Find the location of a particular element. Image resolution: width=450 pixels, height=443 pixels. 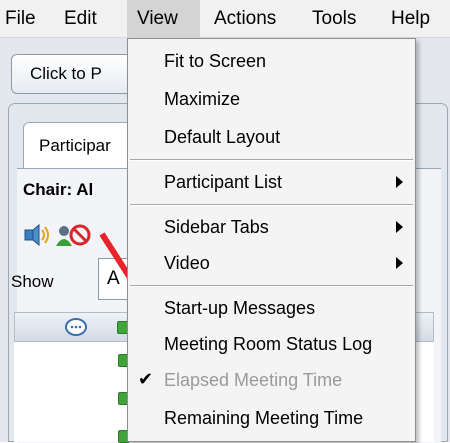

menu-item-default-layout: Default Layout is located at coordinates (271, 137).